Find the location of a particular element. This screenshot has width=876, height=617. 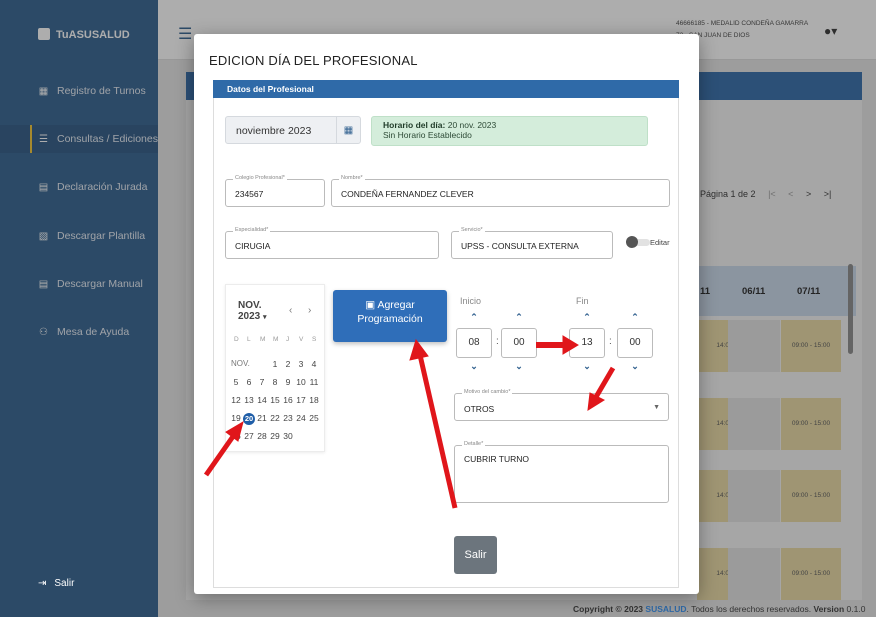

calendar-day: 8 is located at coordinates (275, 382).